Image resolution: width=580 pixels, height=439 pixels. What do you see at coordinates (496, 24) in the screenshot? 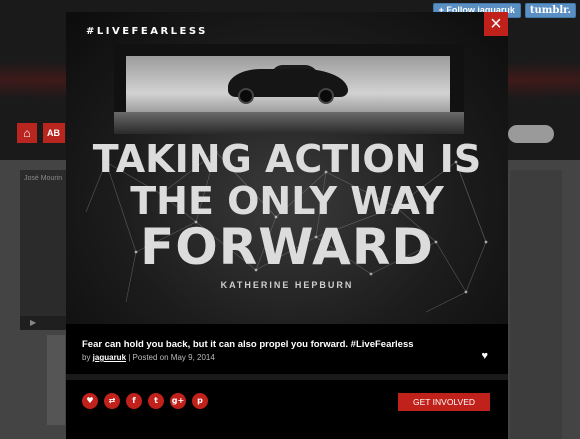
I see `close-button: ×` at bounding box center [496, 24].